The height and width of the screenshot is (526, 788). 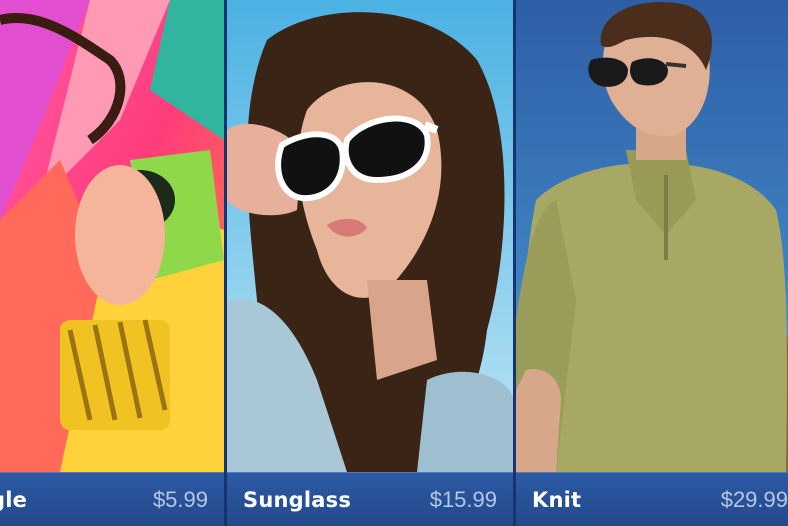 What do you see at coordinates (112, 499) in the screenshot?
I see `product-caption-bar: gle $5.99` at bounding box center [112, 499].